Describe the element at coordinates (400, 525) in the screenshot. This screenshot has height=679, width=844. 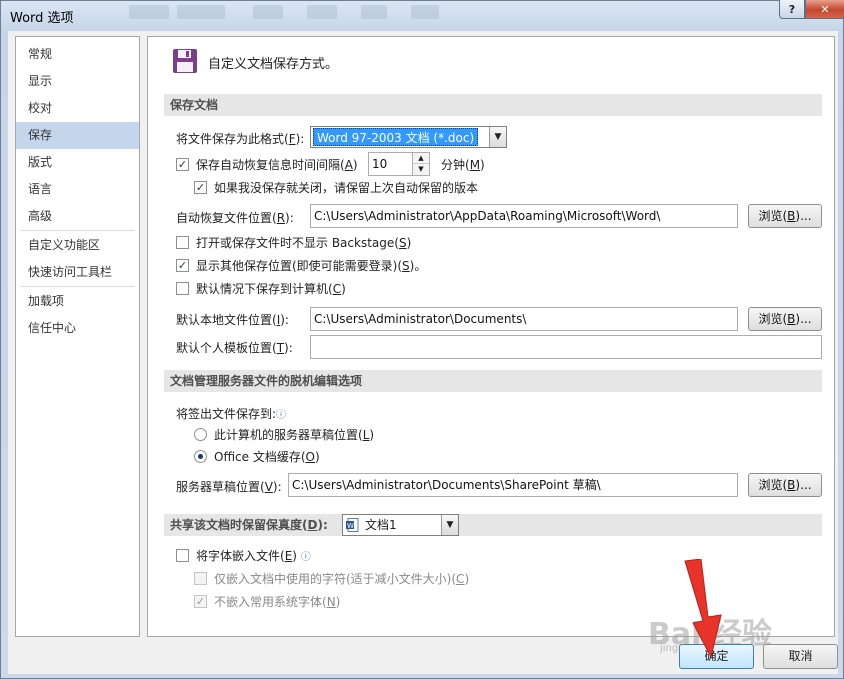
I see `fidelity-document-select: W 文档1 ▼` at that location.